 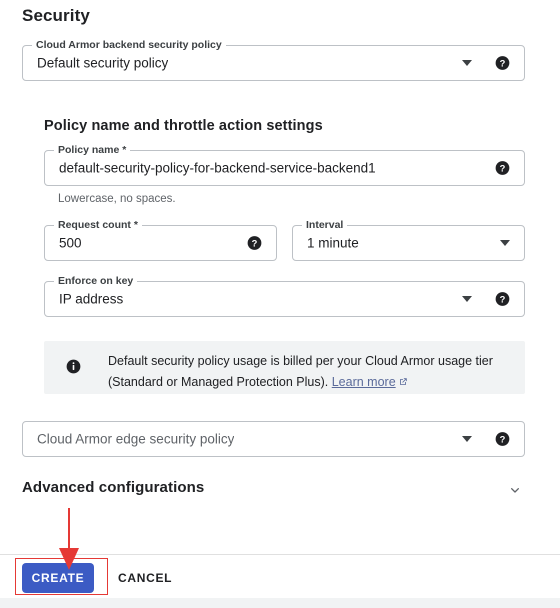 I want to click on enforce-on-key-label: Enforce on key, so click(x=96, y=281).